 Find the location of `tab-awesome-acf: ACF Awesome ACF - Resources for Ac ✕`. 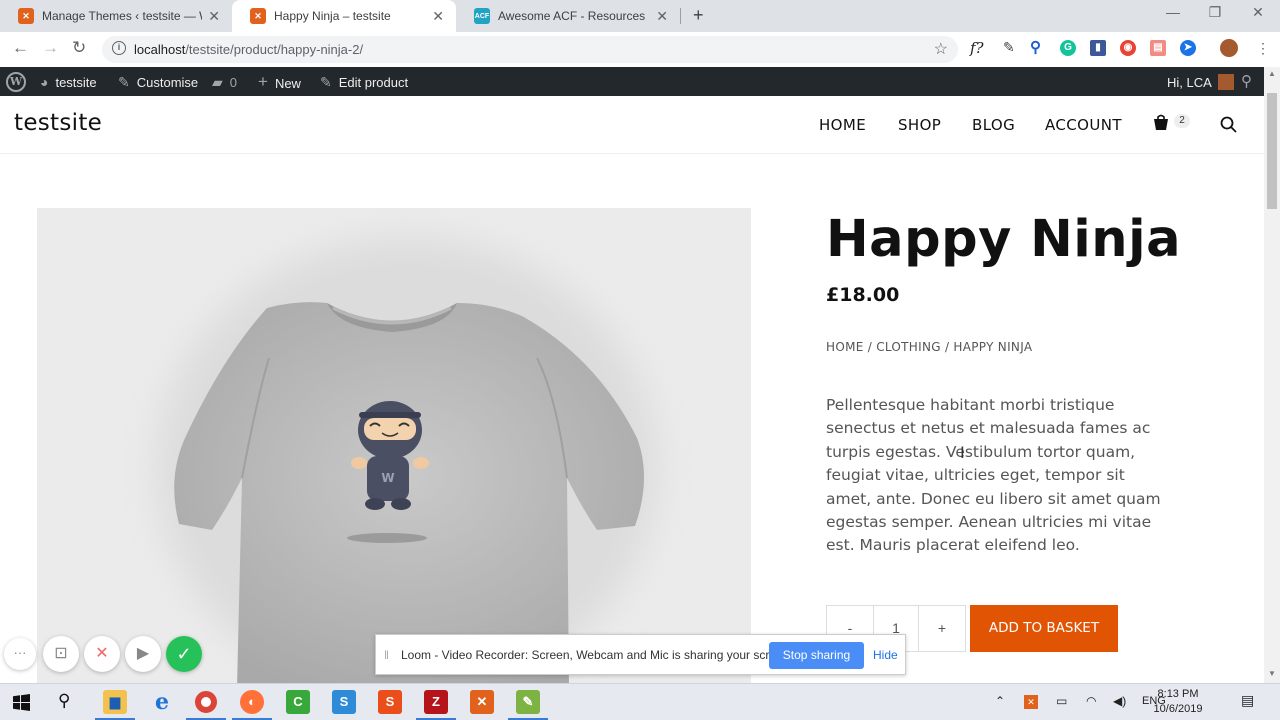

tab-awesome-acf: ACF Awesome ACF - Resources for Ac ✕ is located at coordinates (568, 16).